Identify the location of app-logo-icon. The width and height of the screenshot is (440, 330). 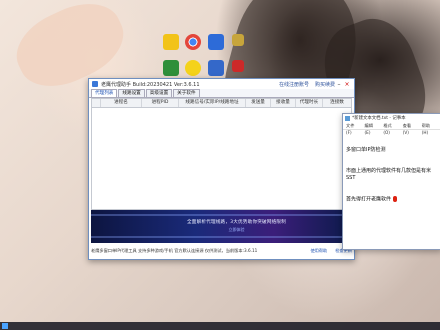
(95, 84).